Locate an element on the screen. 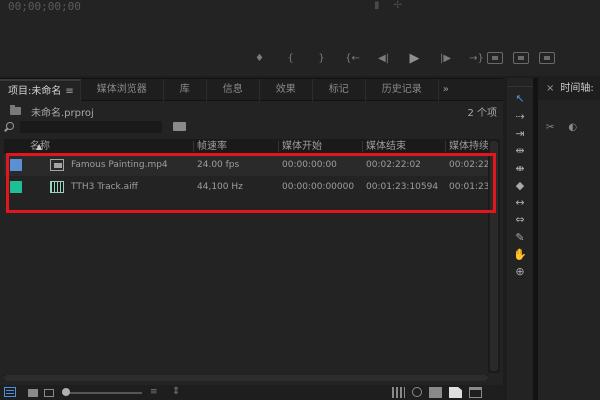 The image size is (600, 400). video-clip-icon is located at coordinates (57, 165).